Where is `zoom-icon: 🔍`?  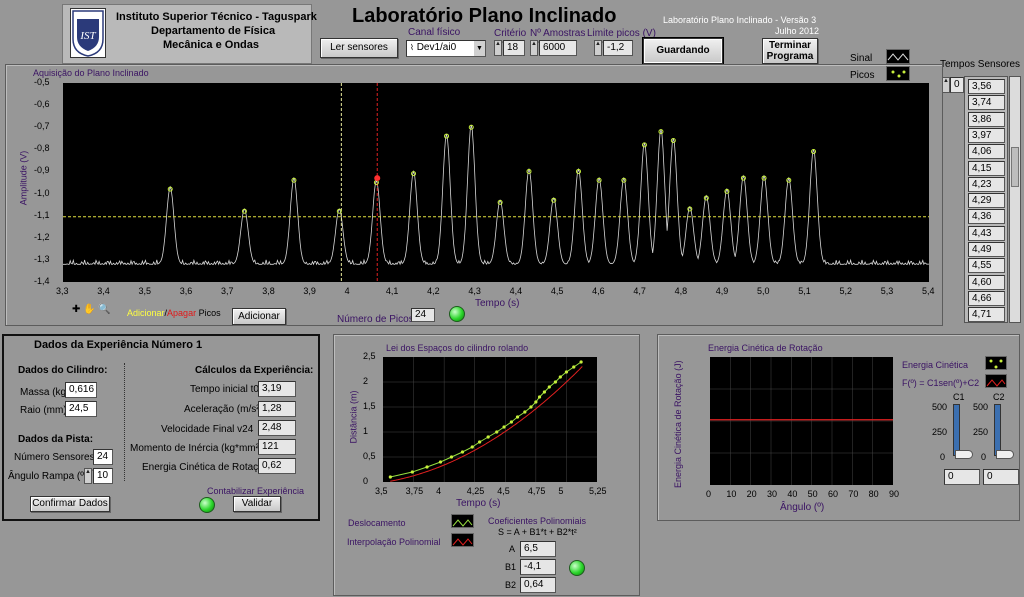
zoom-icon: 🔍 is located at coordinates (104, 309).